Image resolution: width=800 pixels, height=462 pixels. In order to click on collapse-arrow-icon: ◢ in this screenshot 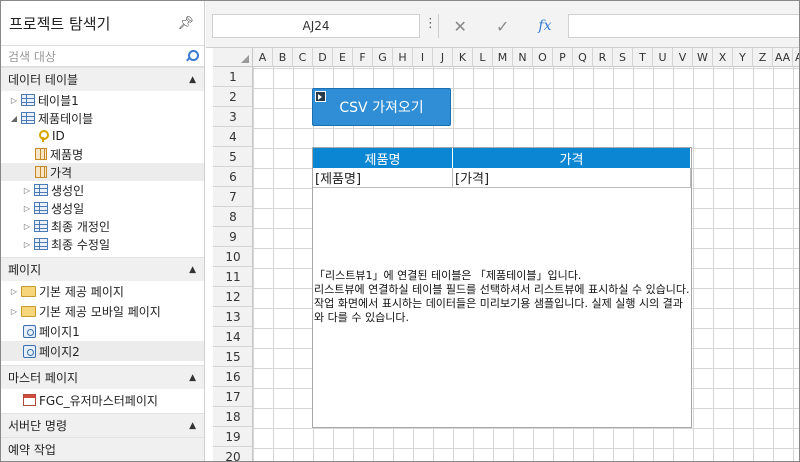, I will do `click(14, 118)`.